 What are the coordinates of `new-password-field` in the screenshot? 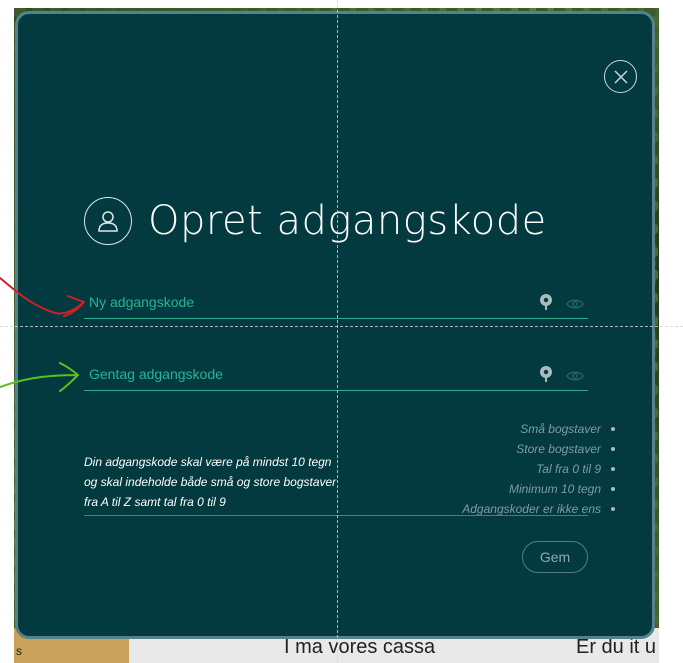 It's located at (336, 303).